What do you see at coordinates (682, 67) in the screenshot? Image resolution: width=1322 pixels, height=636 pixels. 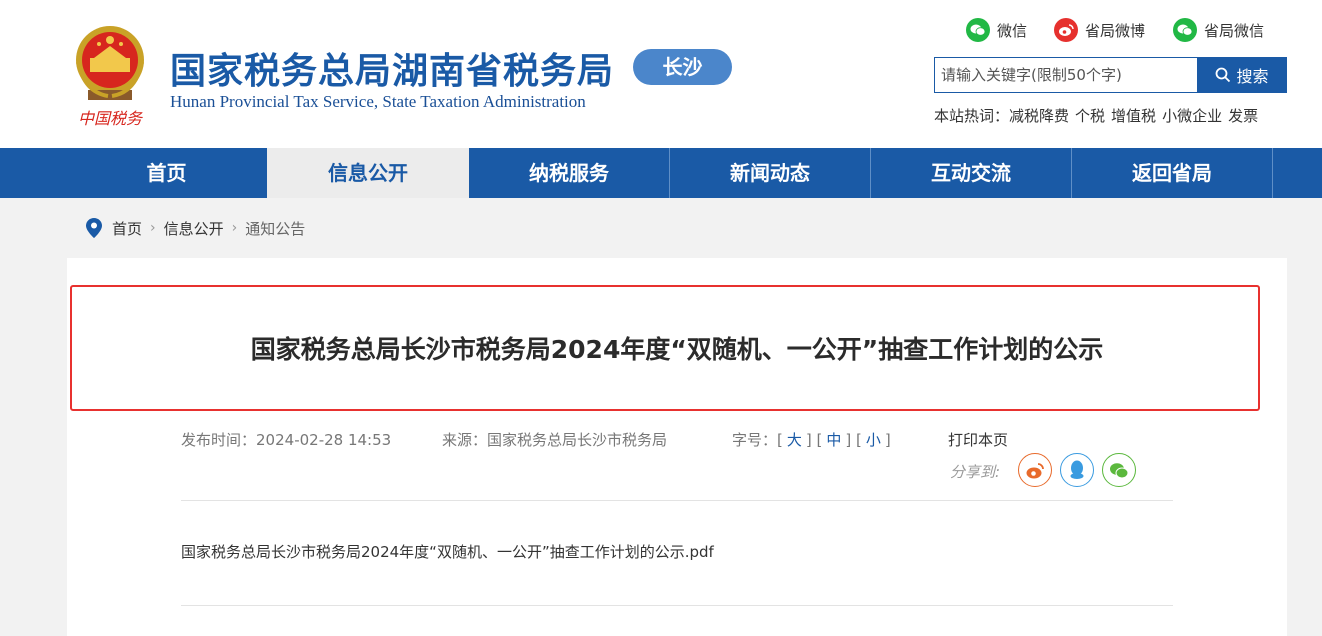 I see `city-badge: 长沙` at bounding box center [682, 67].